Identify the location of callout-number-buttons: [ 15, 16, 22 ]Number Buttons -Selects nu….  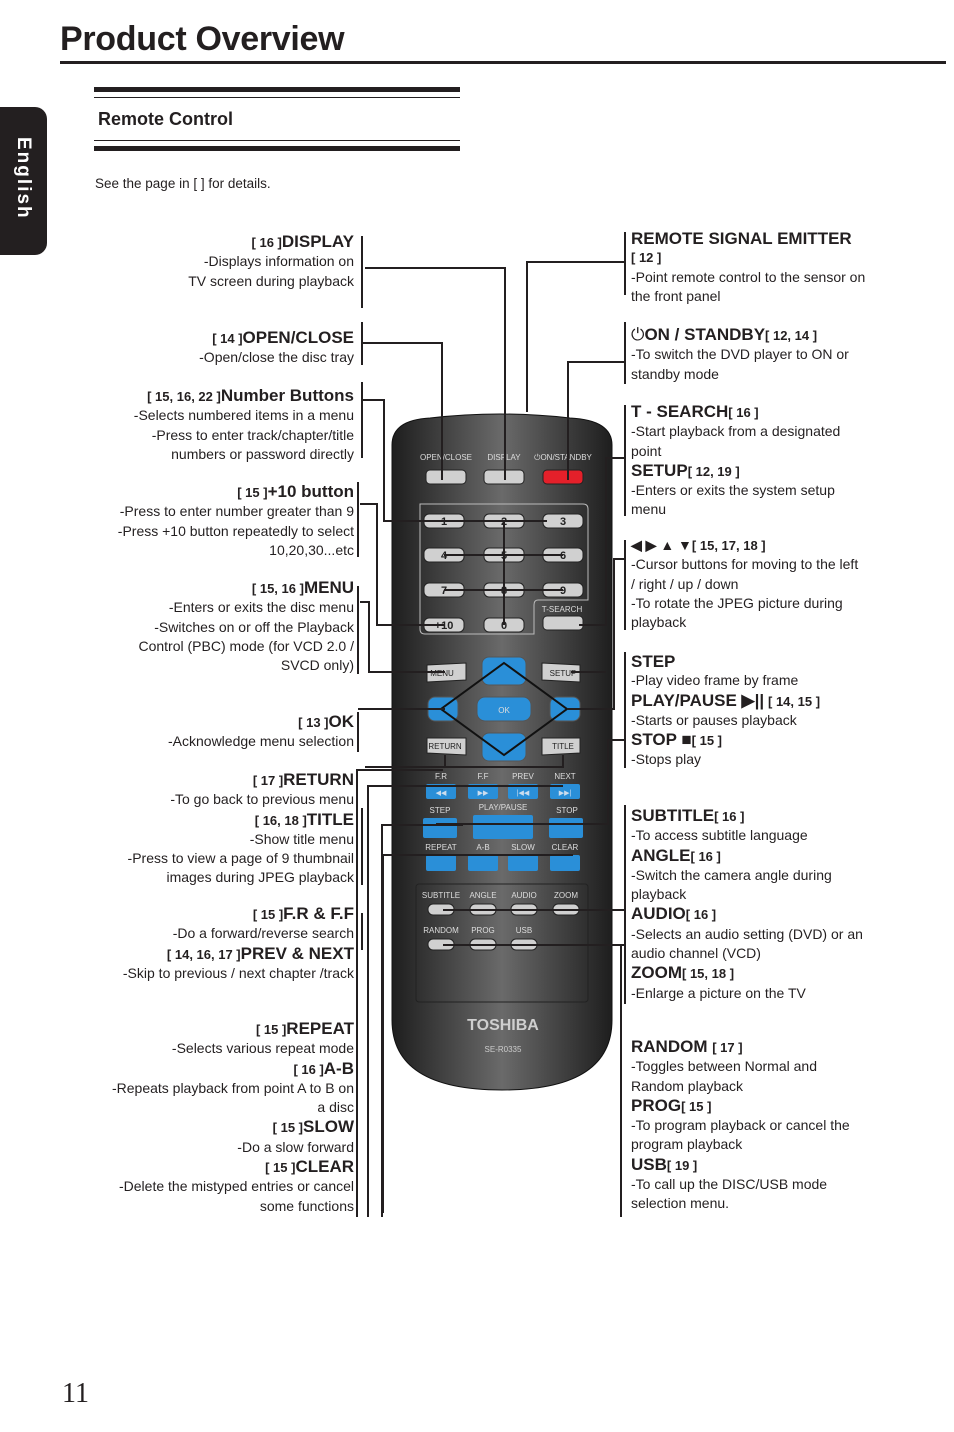
(243, 424).